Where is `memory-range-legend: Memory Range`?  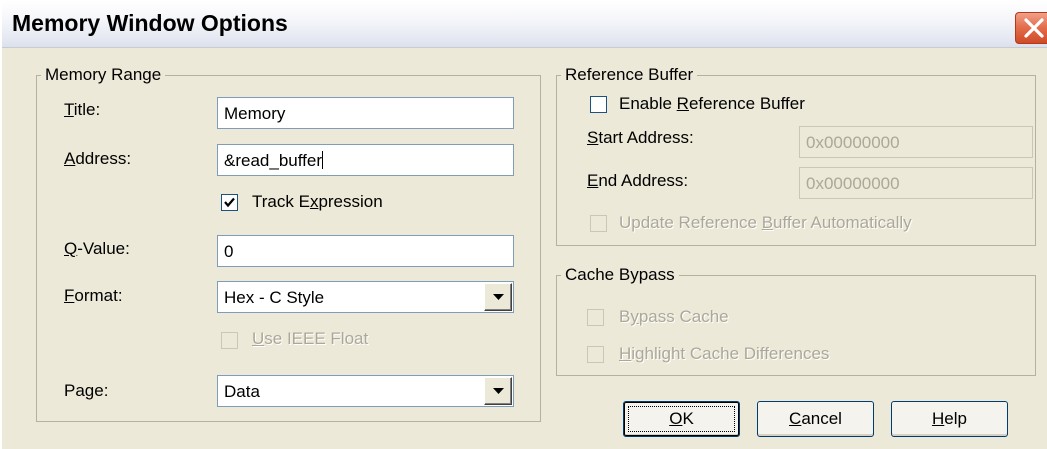
memory-range-legend: Memory Range is located at coordinates (103, 74).